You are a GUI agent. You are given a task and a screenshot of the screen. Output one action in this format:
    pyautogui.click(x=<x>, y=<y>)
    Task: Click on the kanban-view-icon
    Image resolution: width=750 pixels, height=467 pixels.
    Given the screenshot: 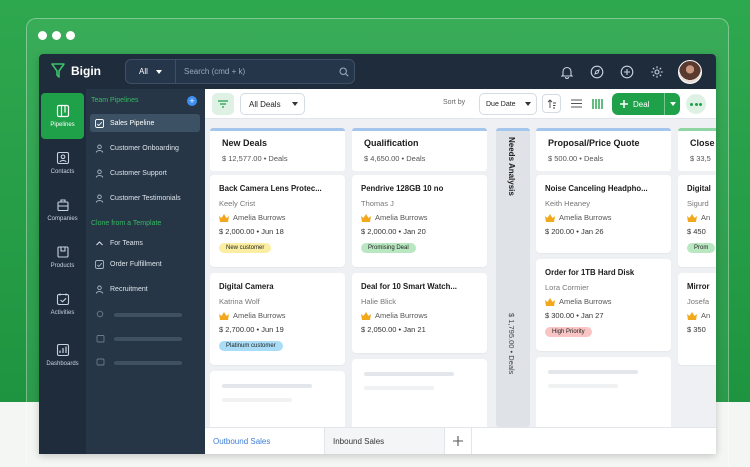 What is the action you would take?
    pyautogui.click(x=597, y=103)
    